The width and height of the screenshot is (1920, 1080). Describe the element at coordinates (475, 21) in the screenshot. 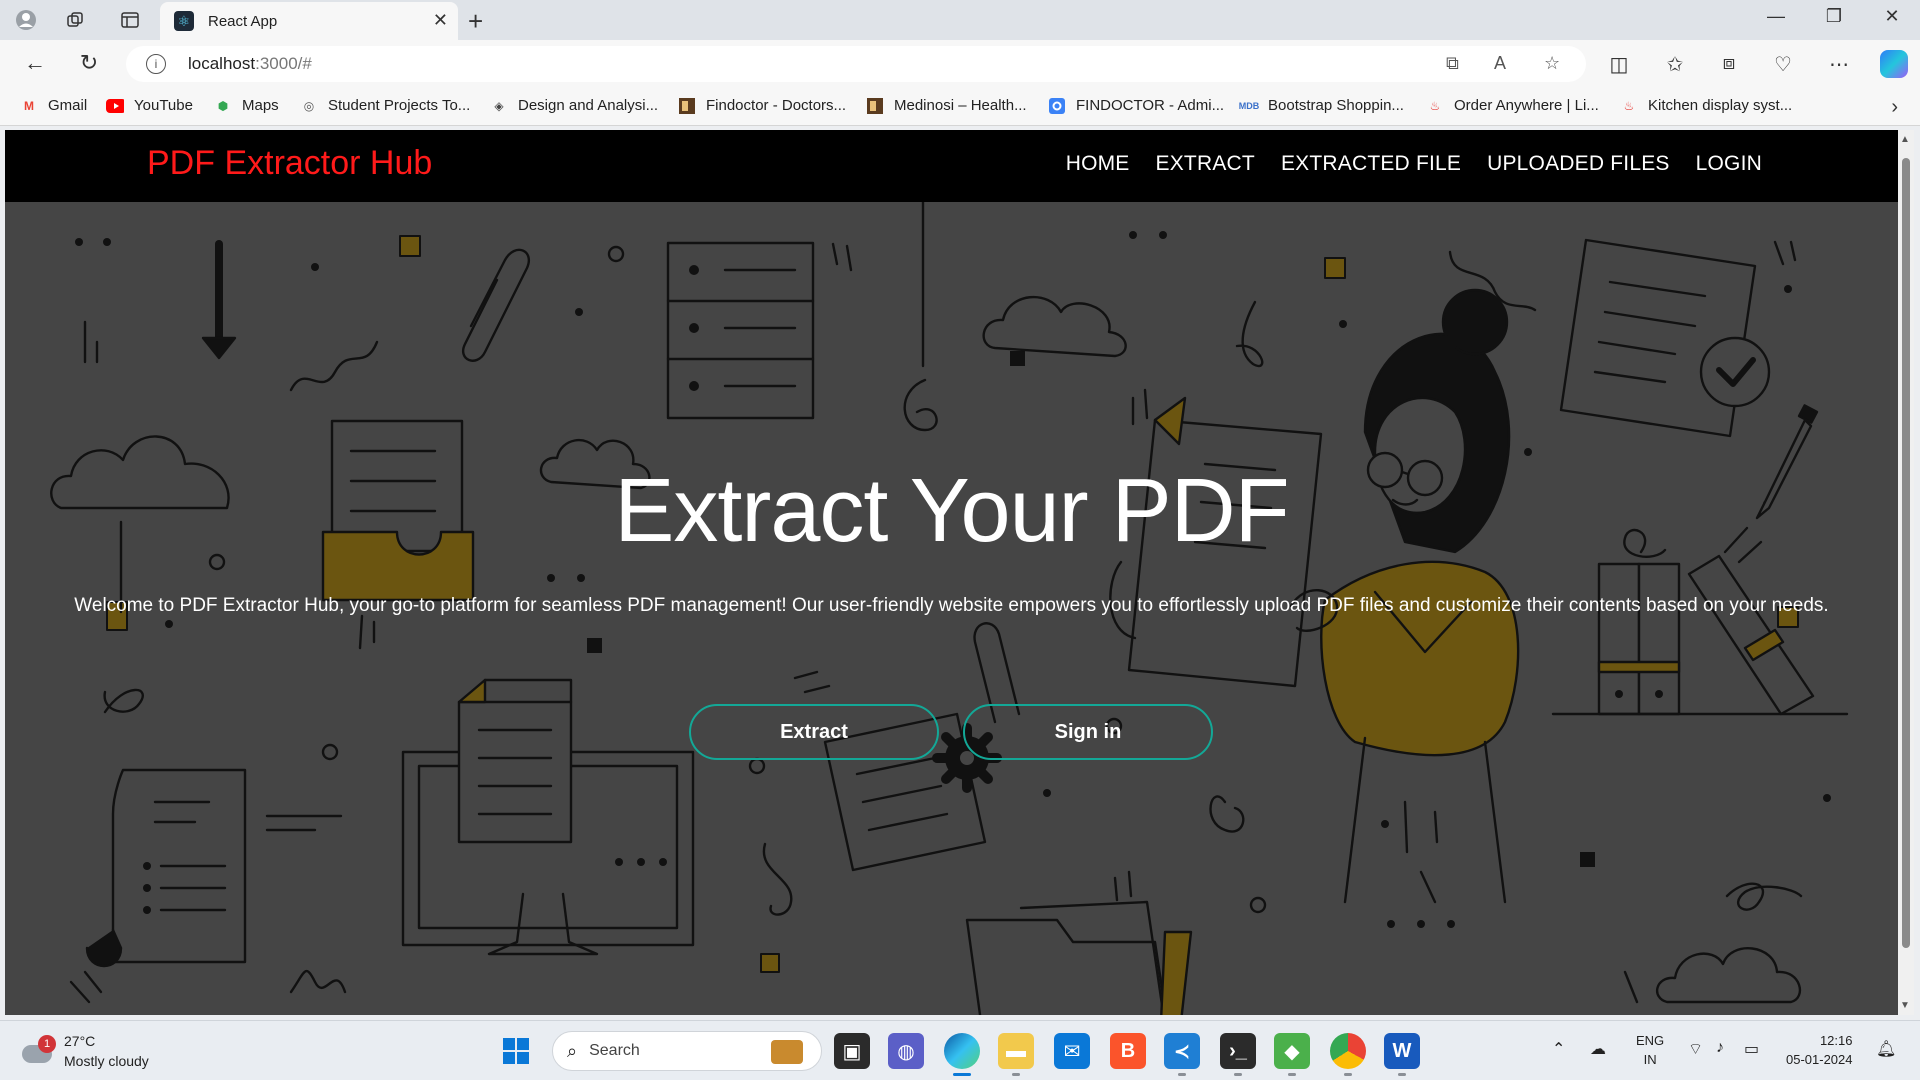

I see `new-tab-icon: +` at that location.